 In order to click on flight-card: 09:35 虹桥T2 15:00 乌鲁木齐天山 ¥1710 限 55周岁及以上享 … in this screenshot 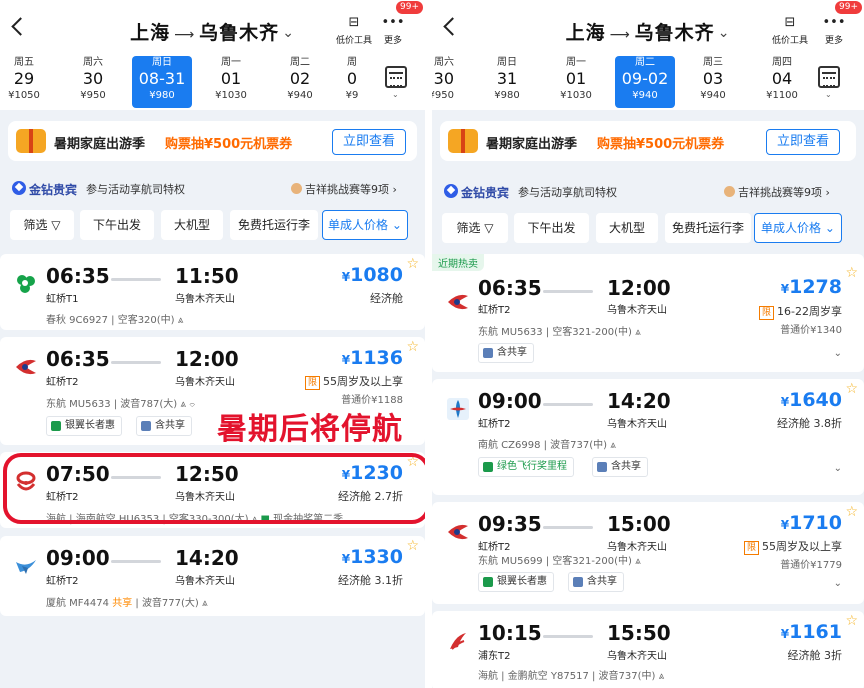, I will do `click(648, 553)`.